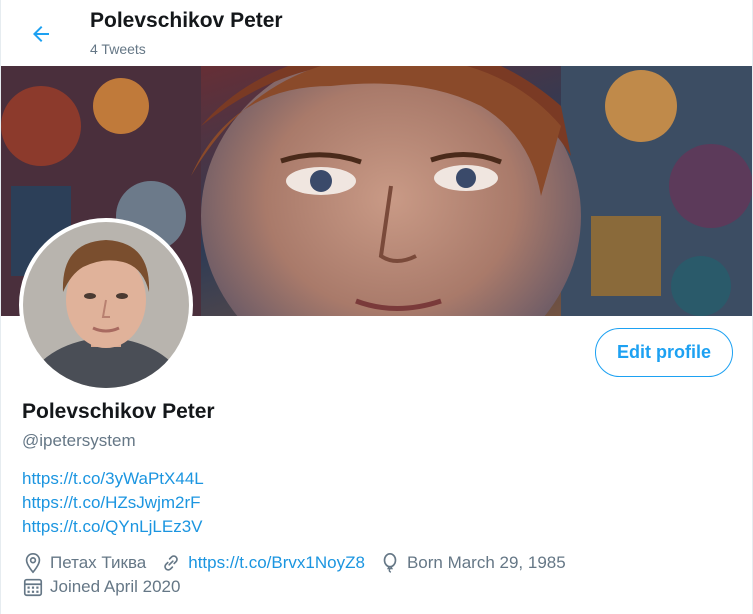 The width and height of the screenshot is (753, 614). Describe the element at coordinates (390, 563) in the screenshot. I see `balloon-icon` at that location.